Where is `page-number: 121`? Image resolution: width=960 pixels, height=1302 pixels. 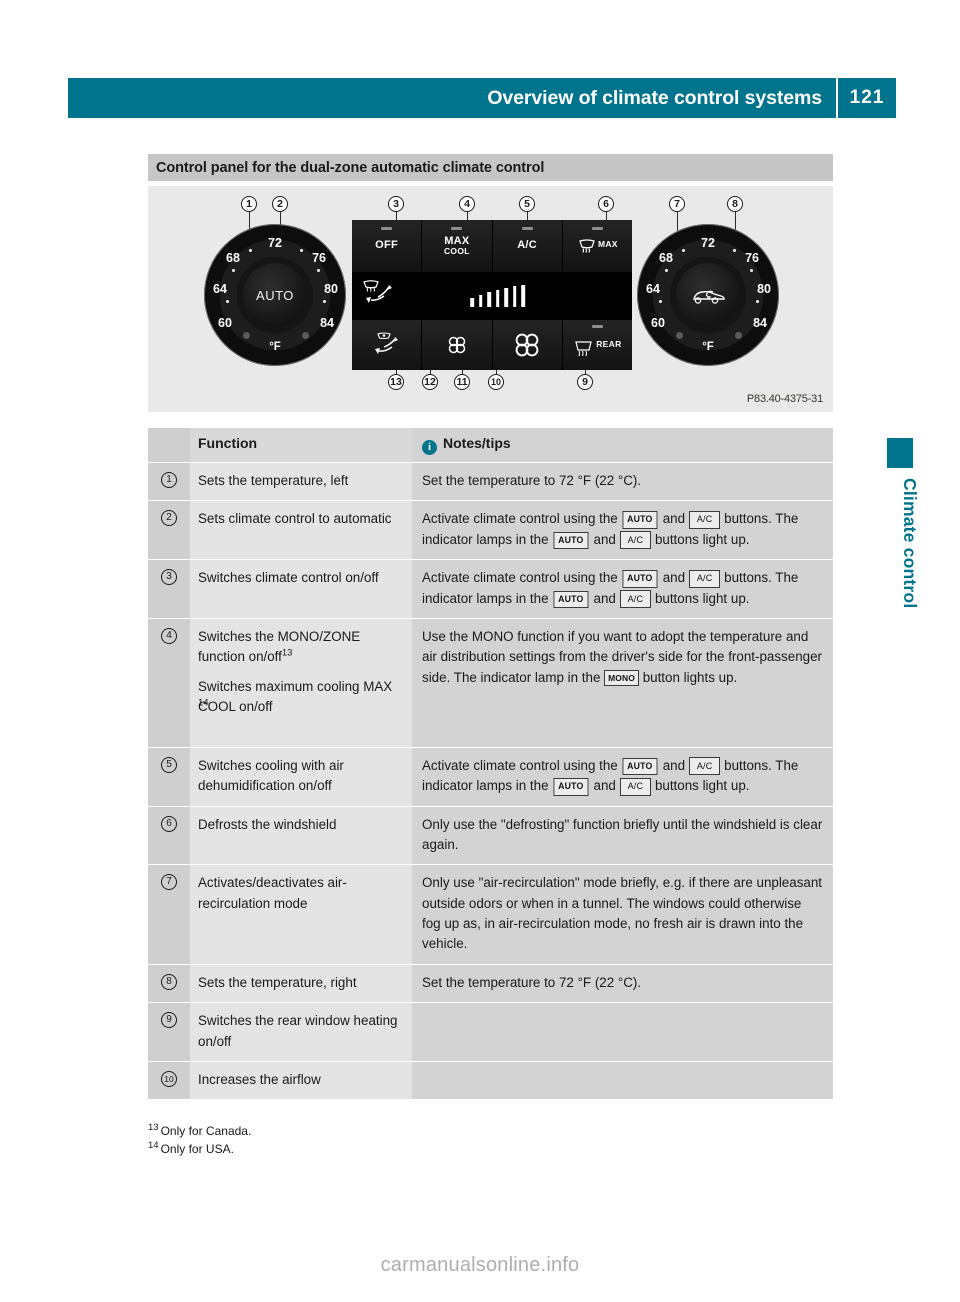
page-number: 121 is located at coordinates (867, 97).